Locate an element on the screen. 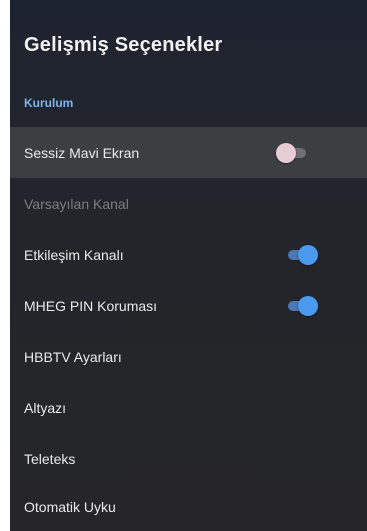  menu-item-label: Otomatik Uyku is located at coordinates (70, 506).